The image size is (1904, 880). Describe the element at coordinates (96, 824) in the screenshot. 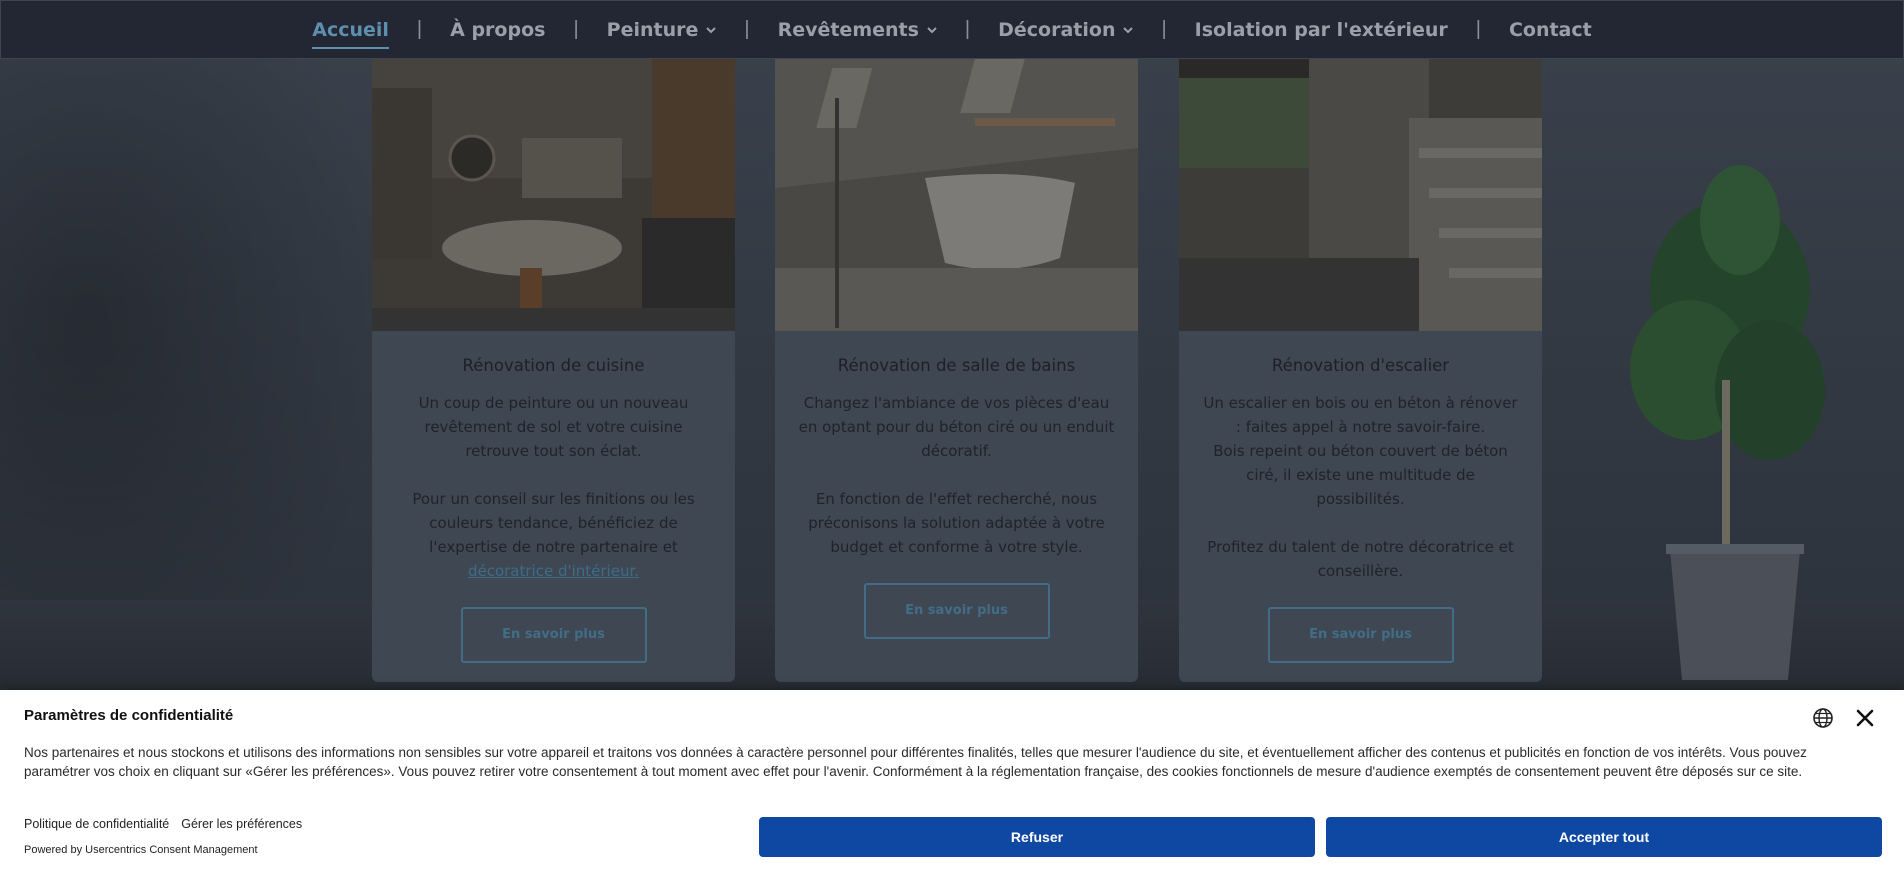

I see `privacy-policy-link: Politique de confidentialité` at that location.